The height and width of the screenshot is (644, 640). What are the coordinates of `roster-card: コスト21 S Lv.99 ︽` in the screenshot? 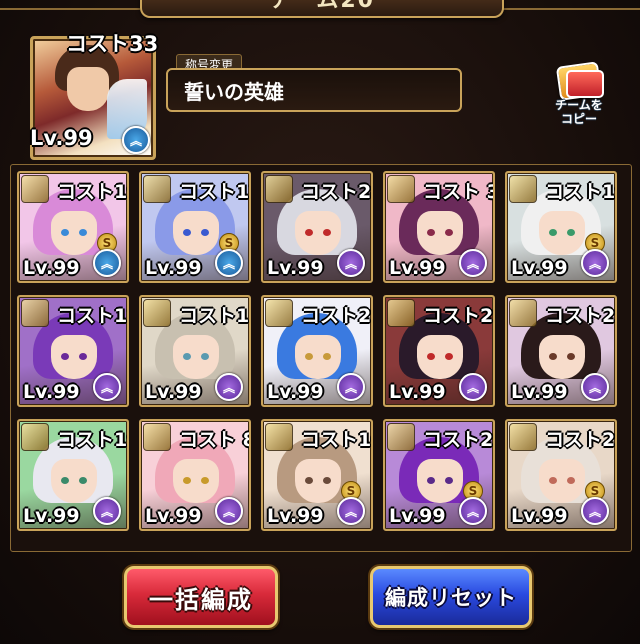 It's located at (439, 475).